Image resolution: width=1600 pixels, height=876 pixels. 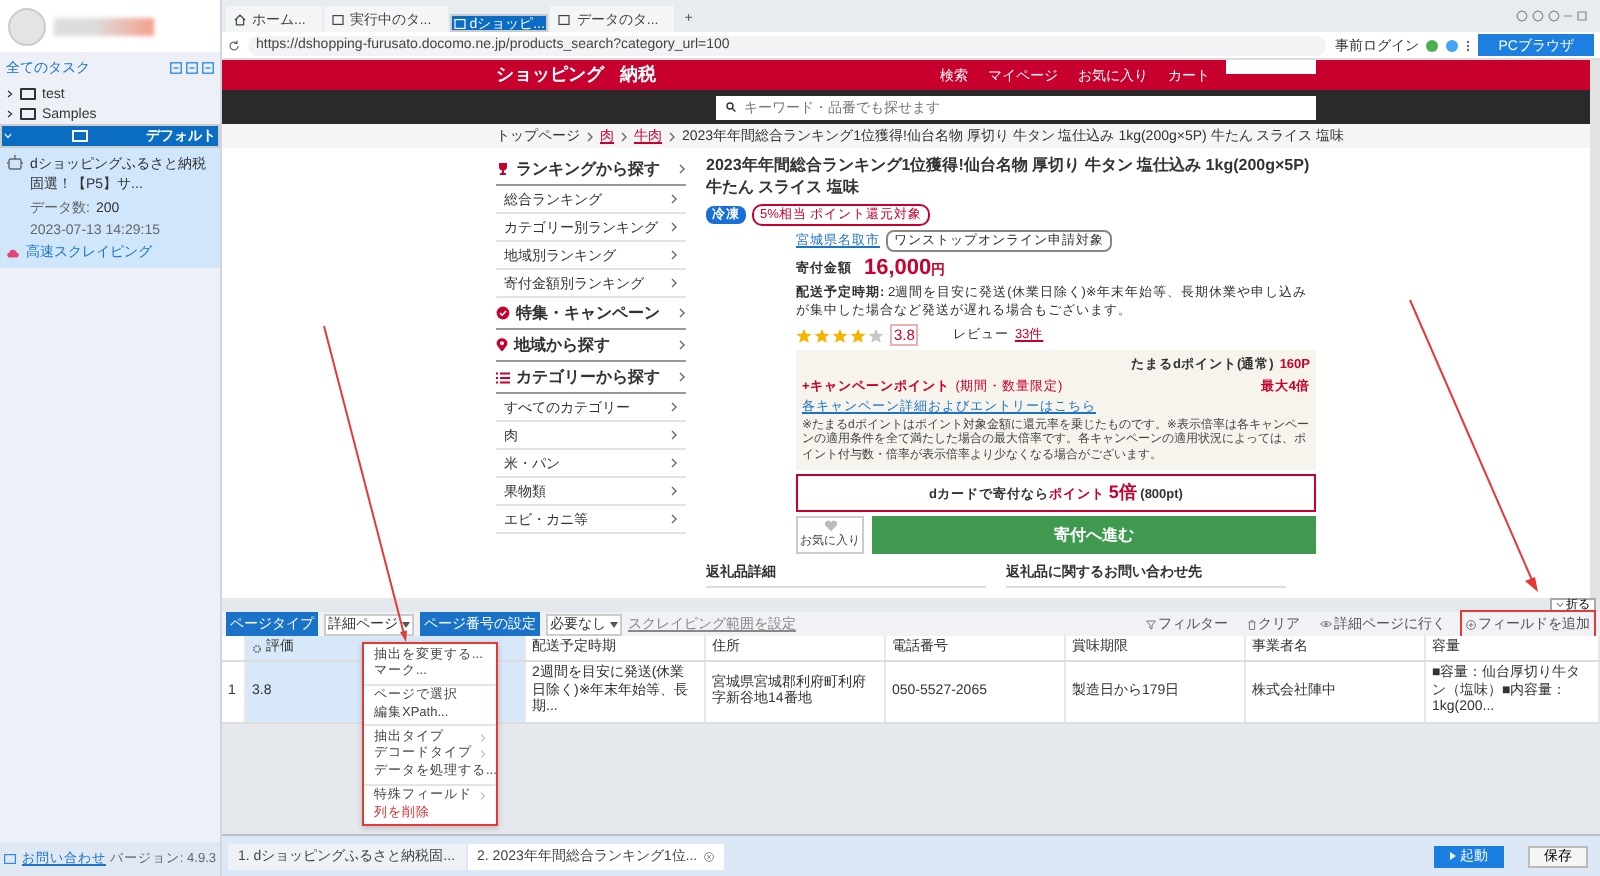 What do you see at coordinates (638, 75) in the screenshot?
I see `site-logo-sub: 納税` at bounding box center [638, 75].